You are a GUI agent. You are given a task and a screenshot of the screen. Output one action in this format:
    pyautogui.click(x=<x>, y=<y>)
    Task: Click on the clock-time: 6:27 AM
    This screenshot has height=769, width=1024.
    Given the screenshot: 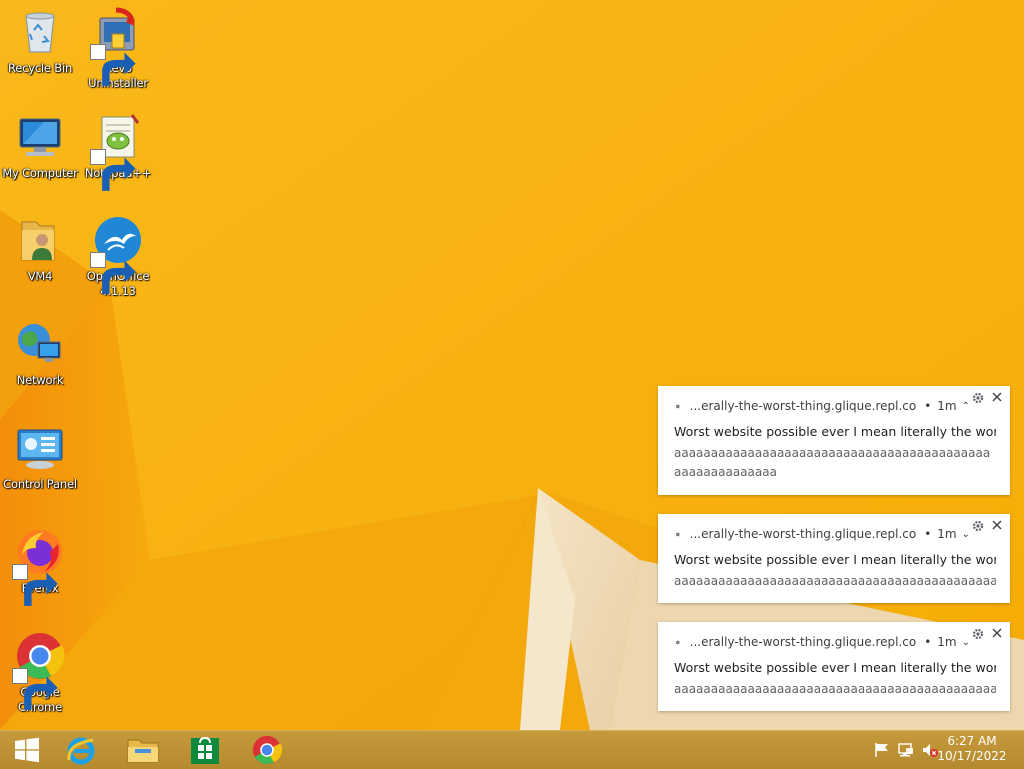 What is the action you would take?
    pyautogui.click(x=972, y=741)
    